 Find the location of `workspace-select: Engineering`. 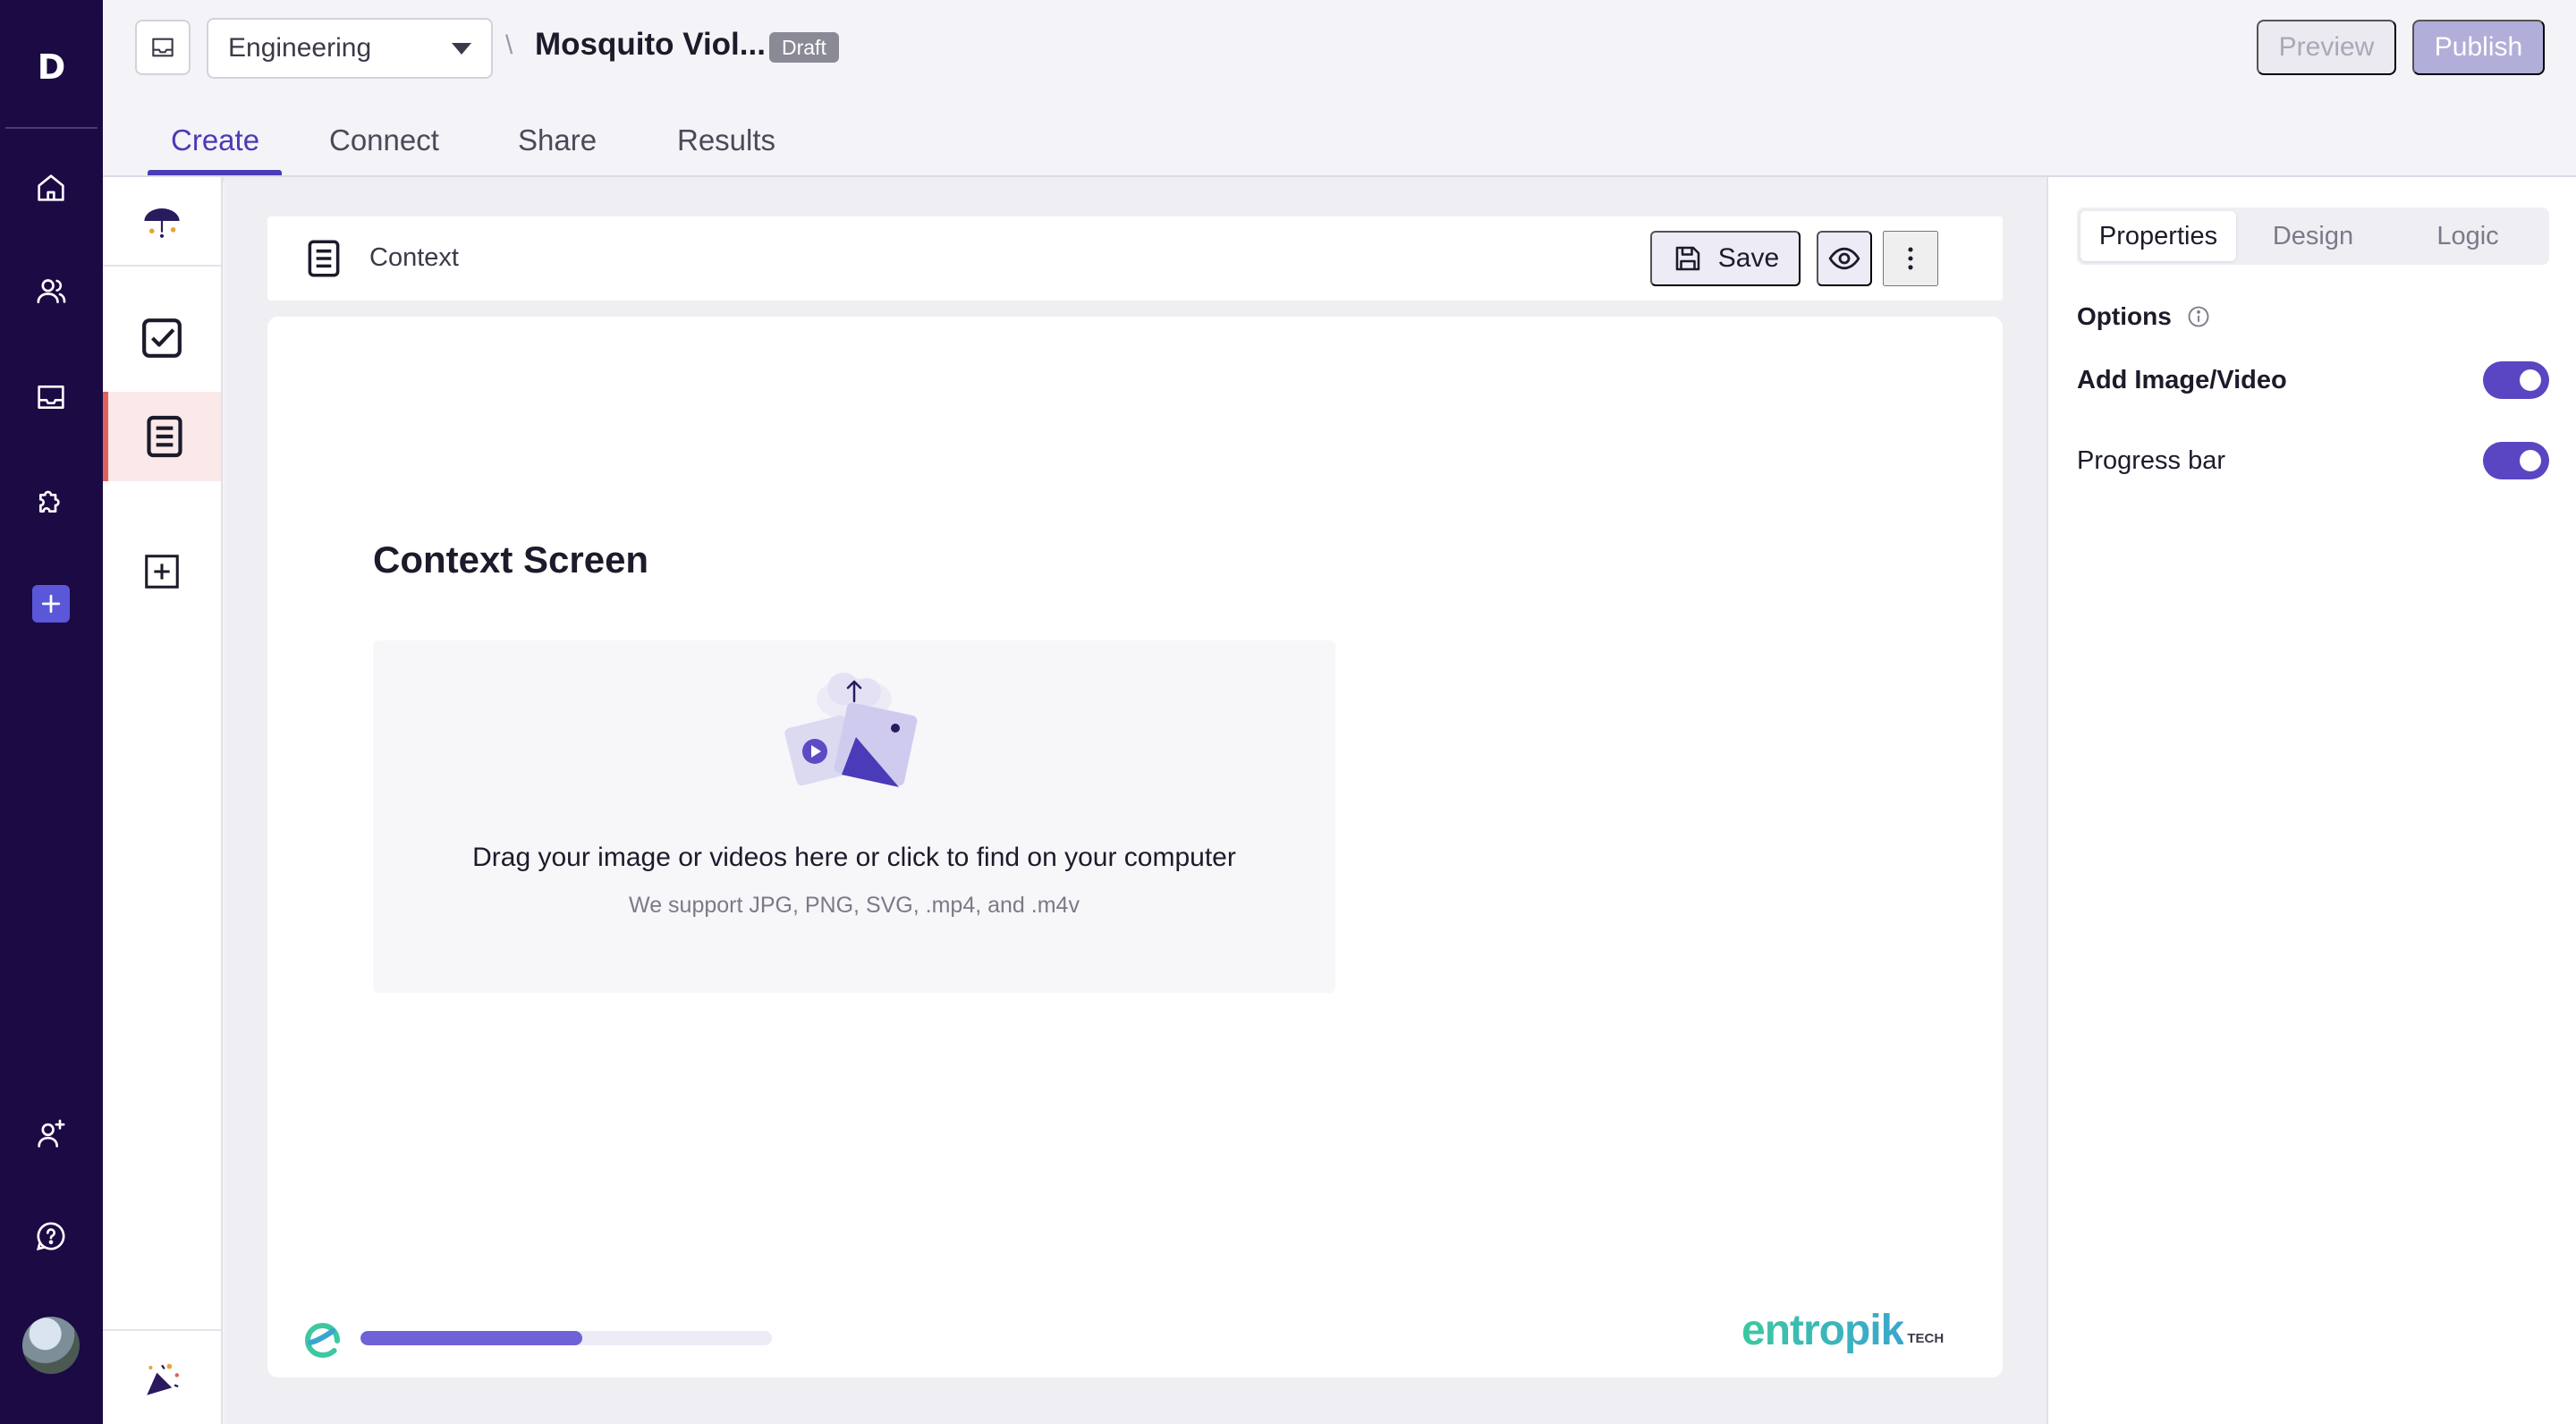

workspace-select: Engineering is located at coordinates (350, 48).